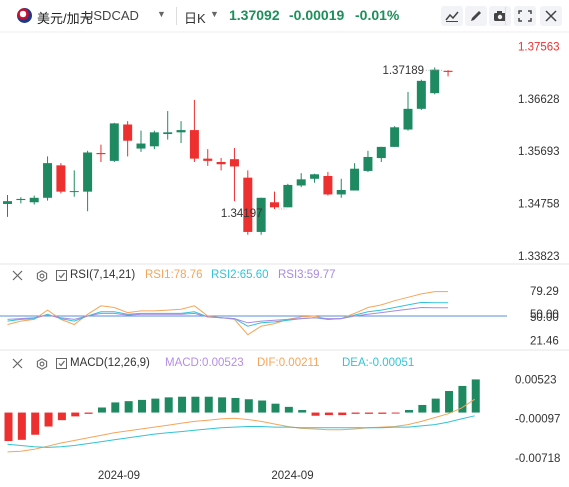  Describe the element at coordinates (544, 341) in the screenshot. I see `rsi-tick-label: 21.46` at that location.